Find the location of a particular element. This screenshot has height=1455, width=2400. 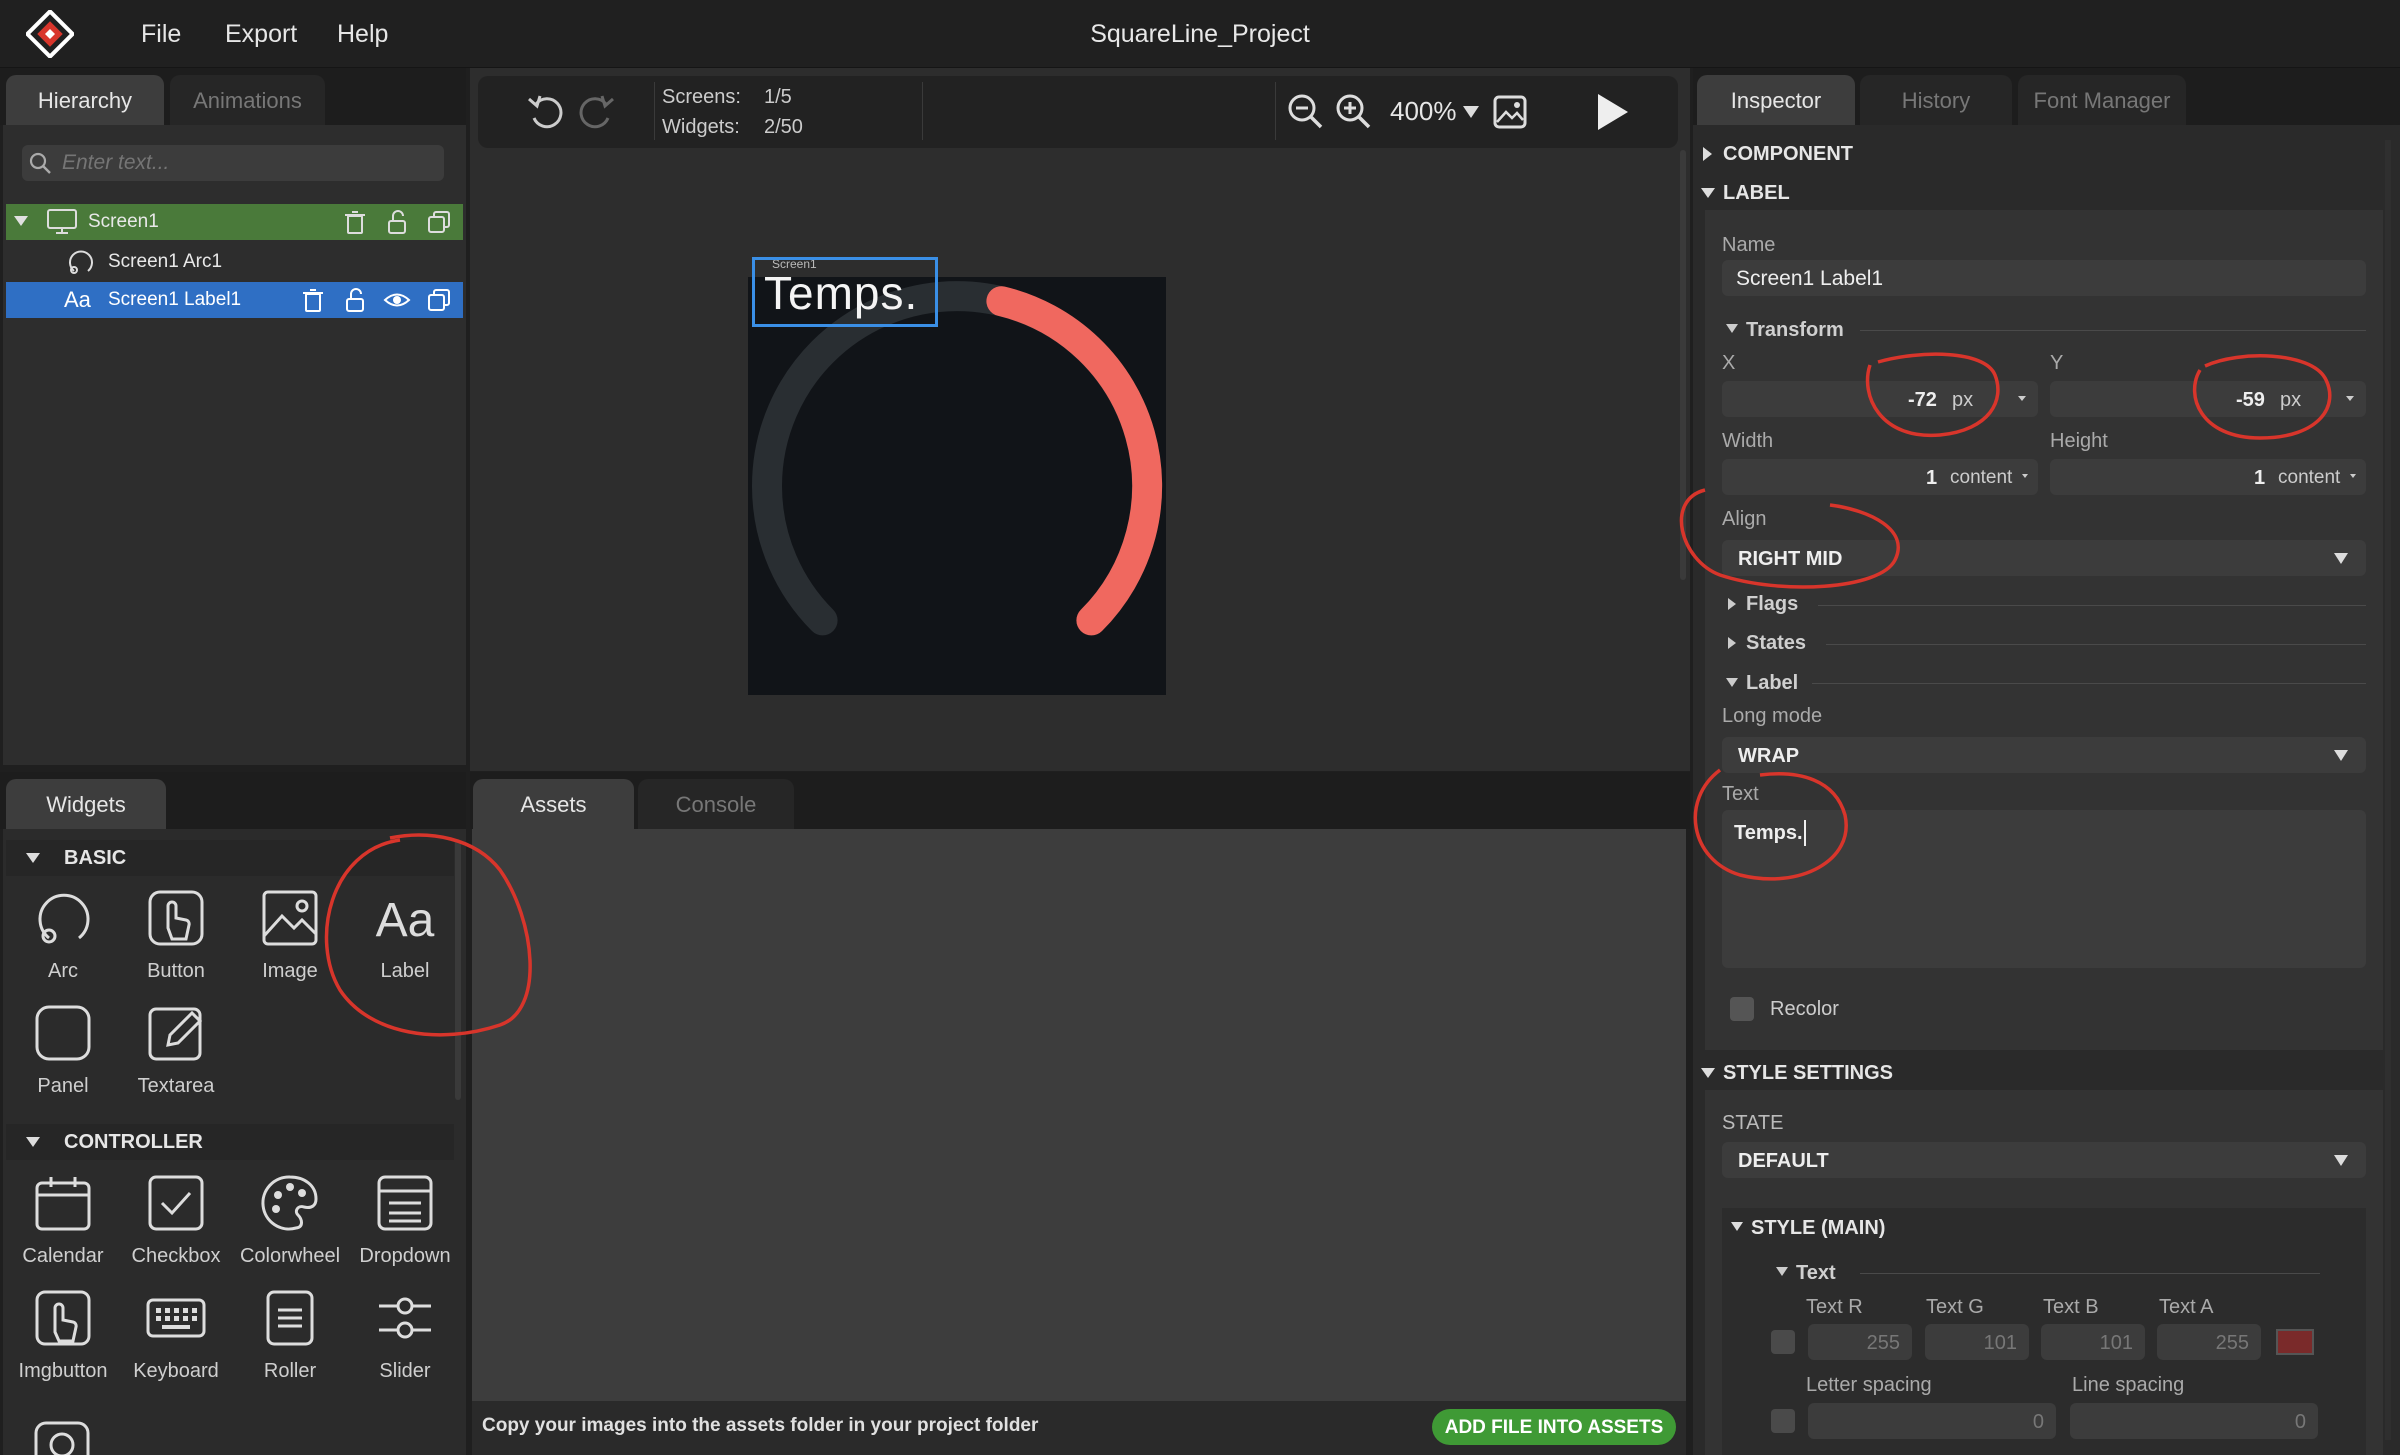

camera-icon is located at coordinates (62, 1435).